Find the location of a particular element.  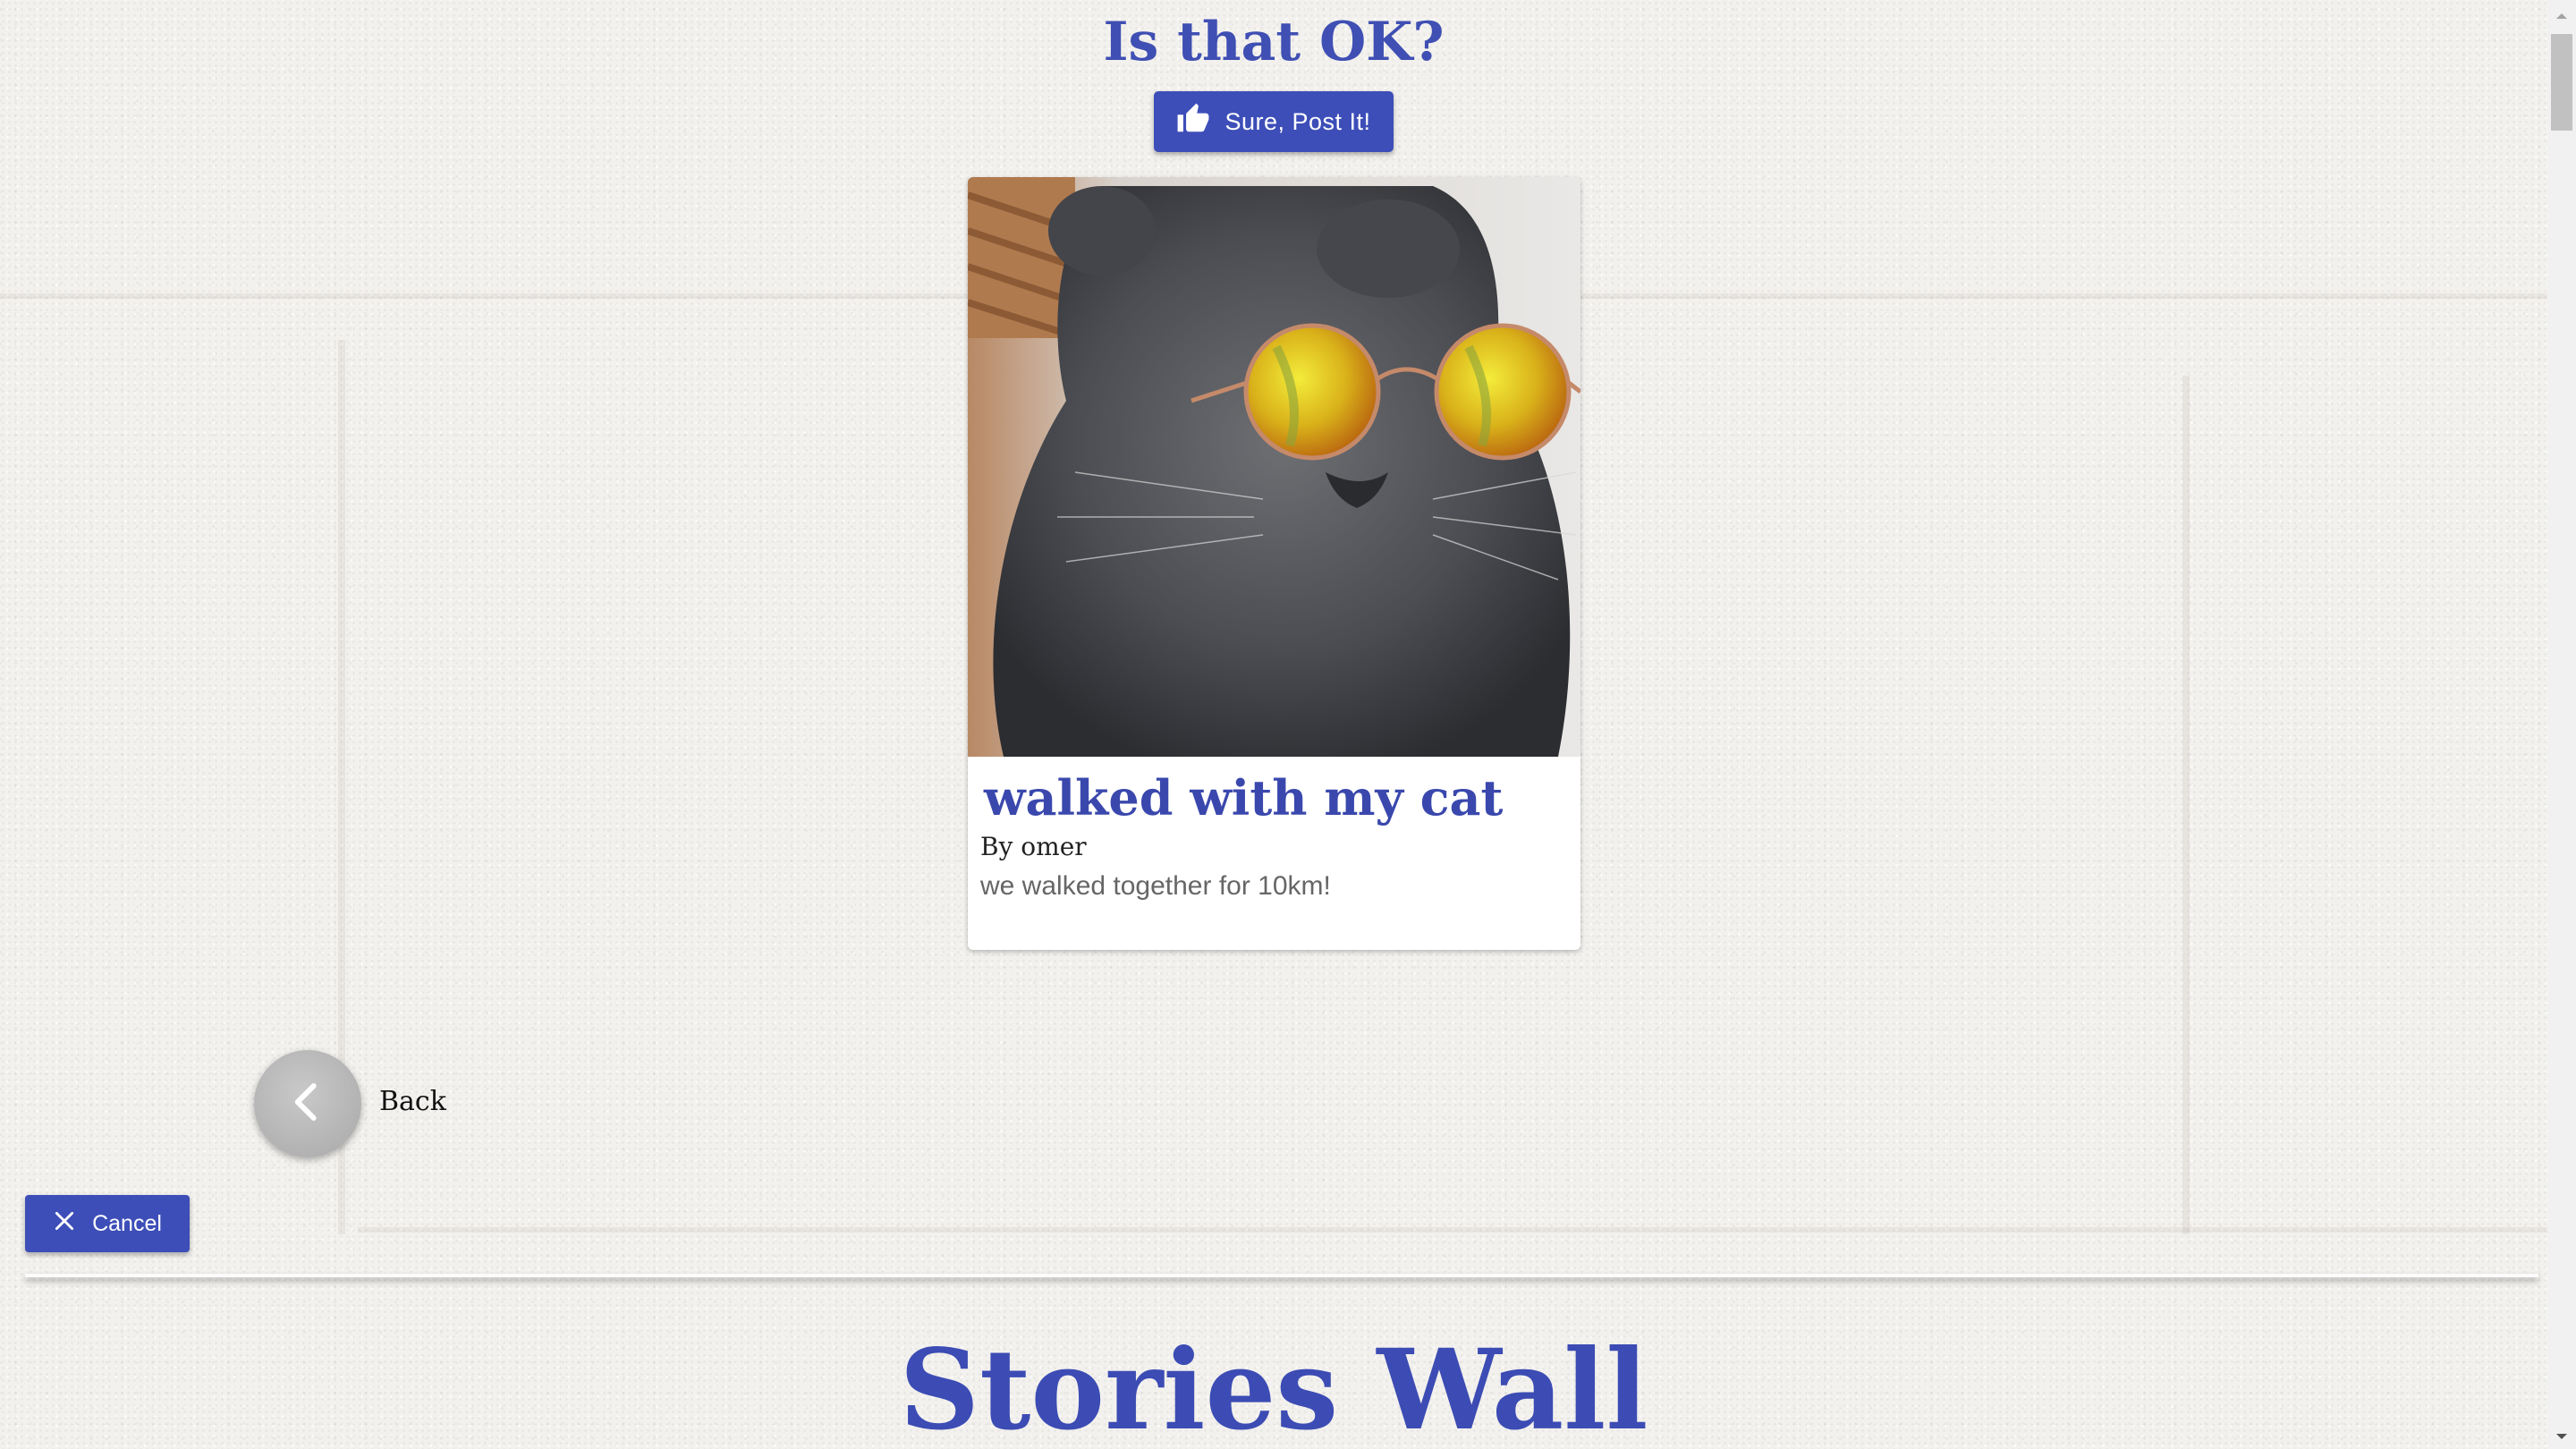

cancel-label: Cancel is located at coordinates (127, 1223).